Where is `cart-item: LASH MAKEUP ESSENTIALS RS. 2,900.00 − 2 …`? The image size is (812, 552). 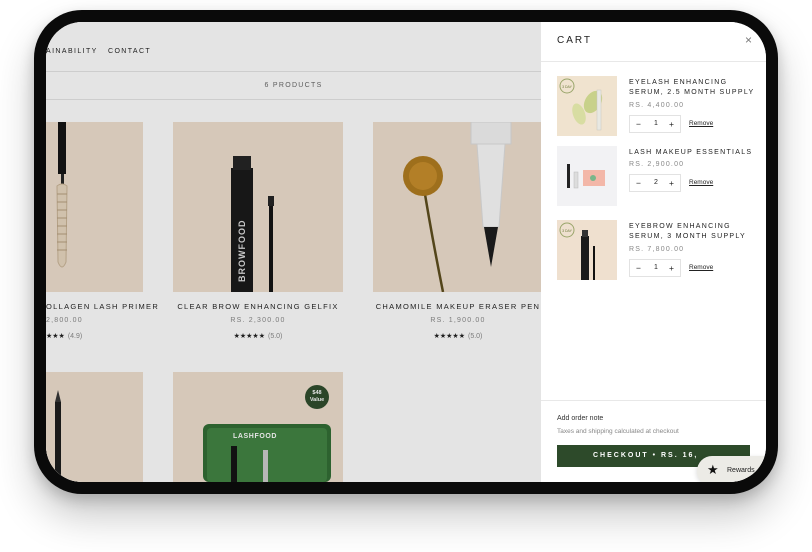
cart-item: LASH MAKEUP ESSENTIALS RS. 2,900.00 − 2 … is located at coordinates (657, 177).